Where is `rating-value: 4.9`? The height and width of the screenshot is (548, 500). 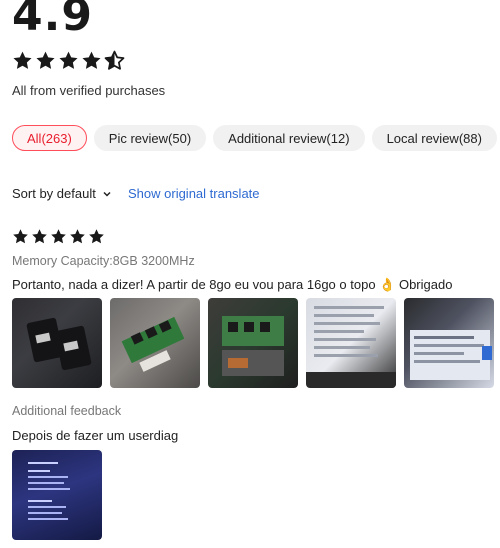
rating-value: 4.9 is located at coordinates (52, 20).